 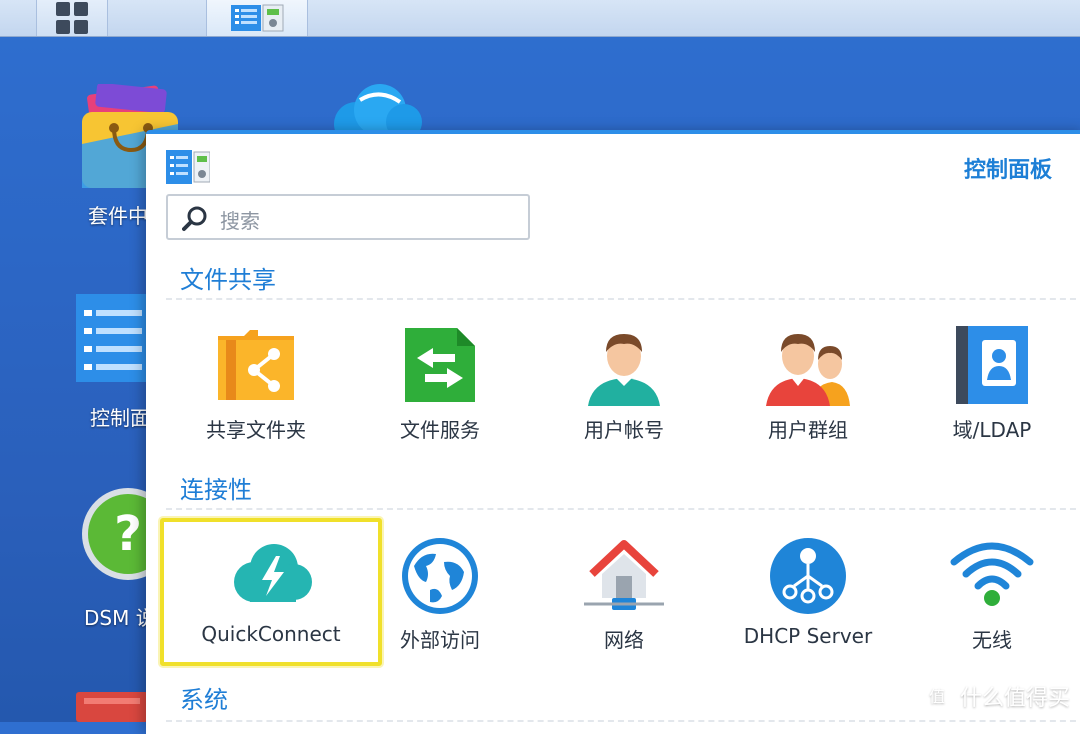 I want to click on quickconnect-icon, so click(x=273, y=573).